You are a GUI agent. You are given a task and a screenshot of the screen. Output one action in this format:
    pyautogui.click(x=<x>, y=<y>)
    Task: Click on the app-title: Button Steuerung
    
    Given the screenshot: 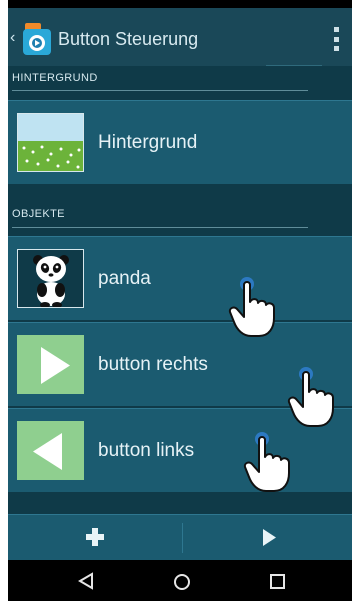 What is the action you would take?
    pyautogui.click(x=128, y=39)
    